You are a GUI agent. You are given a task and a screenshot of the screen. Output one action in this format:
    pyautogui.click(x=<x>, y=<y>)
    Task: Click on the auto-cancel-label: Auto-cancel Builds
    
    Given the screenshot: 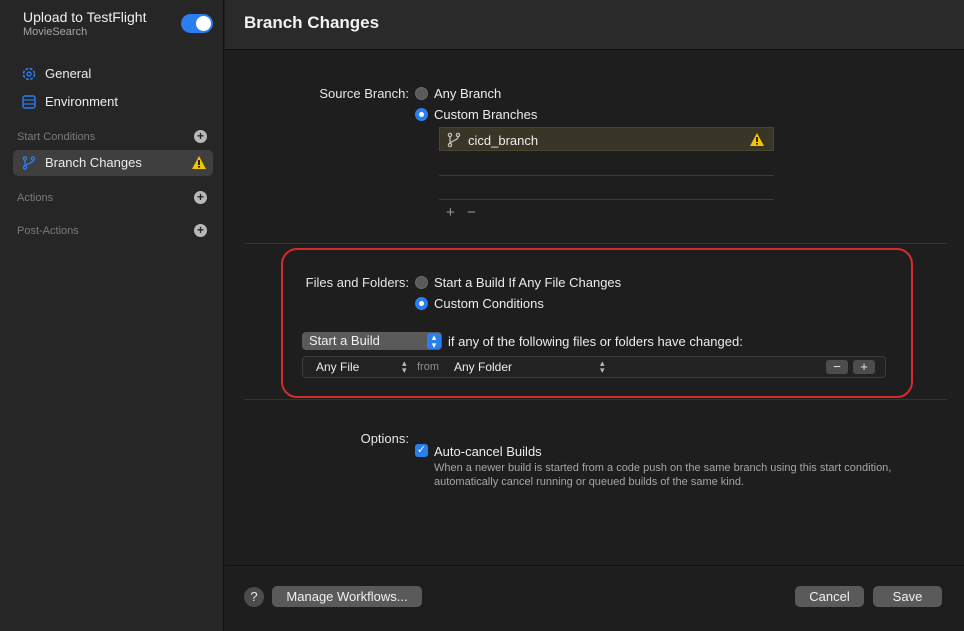 What is the action you would take?
    pyautogui.click(x=488, y=451)
    